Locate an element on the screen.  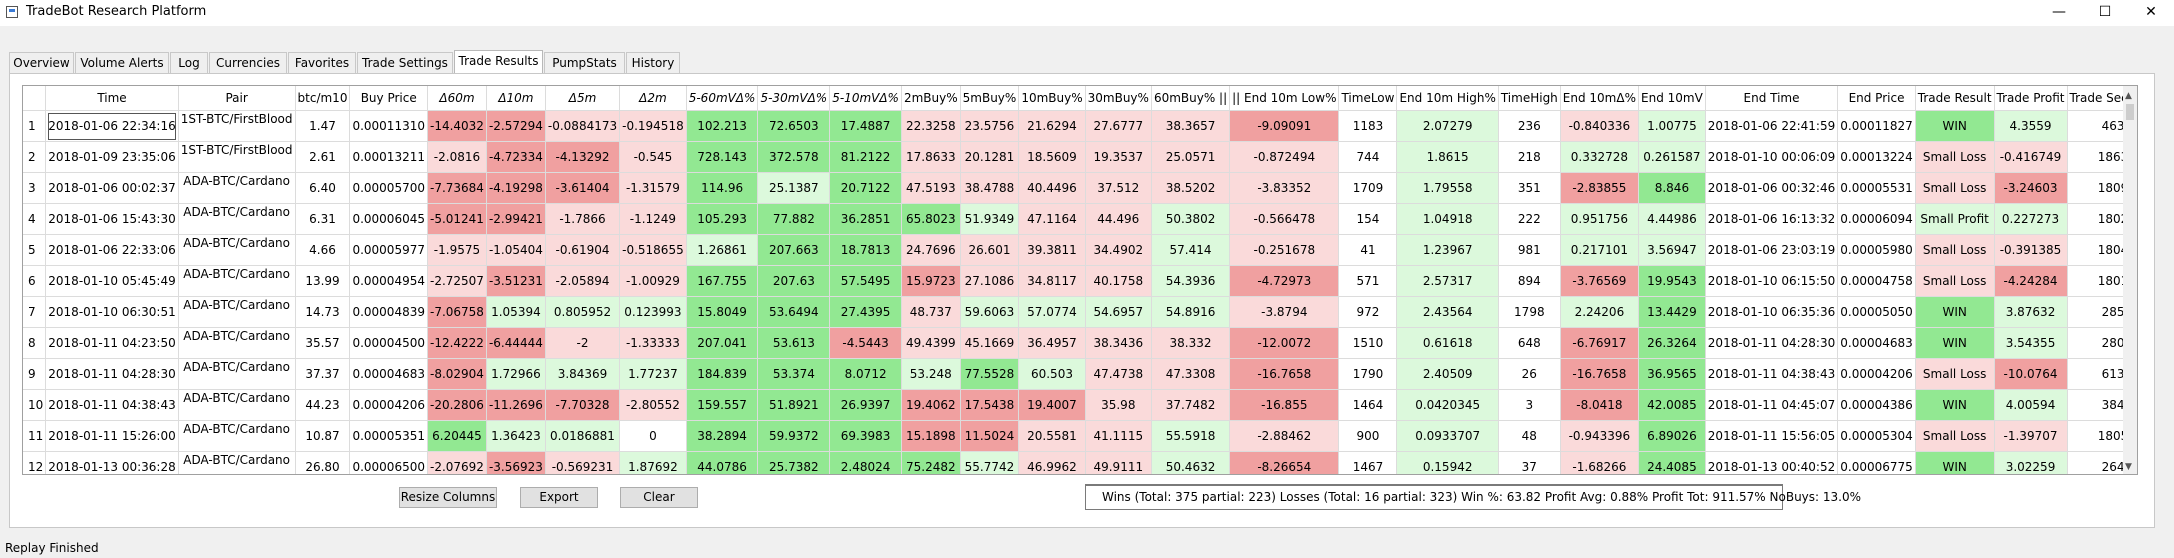
table-cell: 2.40509 is located at coordinates (1447, 374).